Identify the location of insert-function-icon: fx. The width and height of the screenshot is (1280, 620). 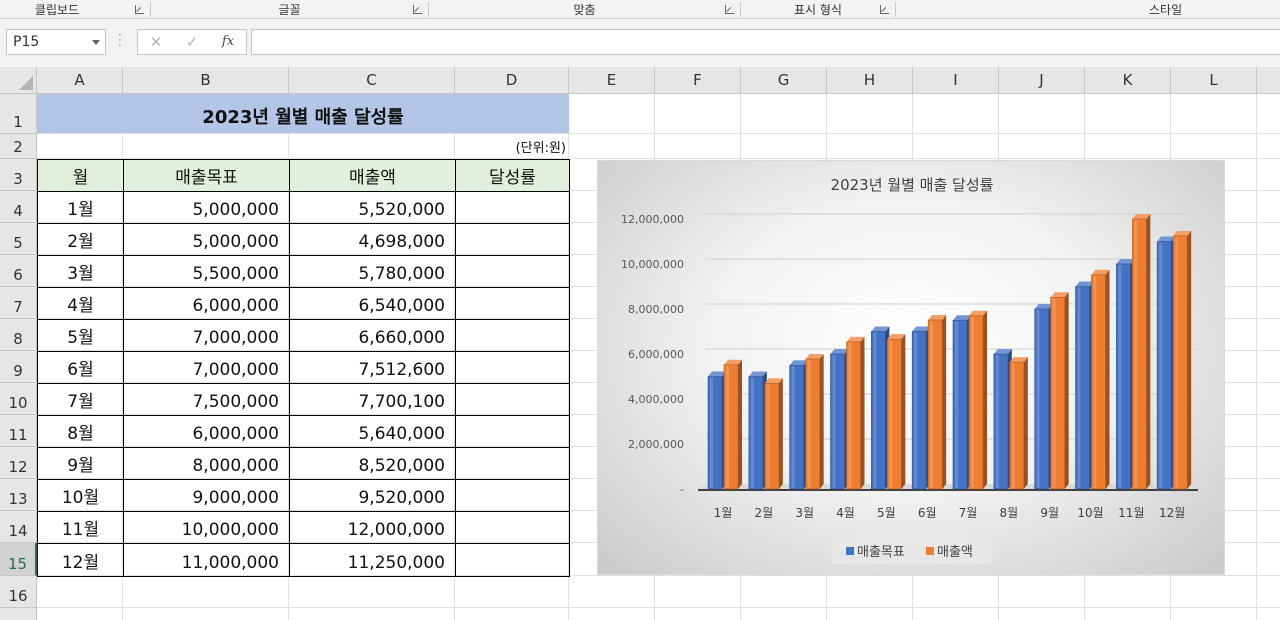
(228, 44).